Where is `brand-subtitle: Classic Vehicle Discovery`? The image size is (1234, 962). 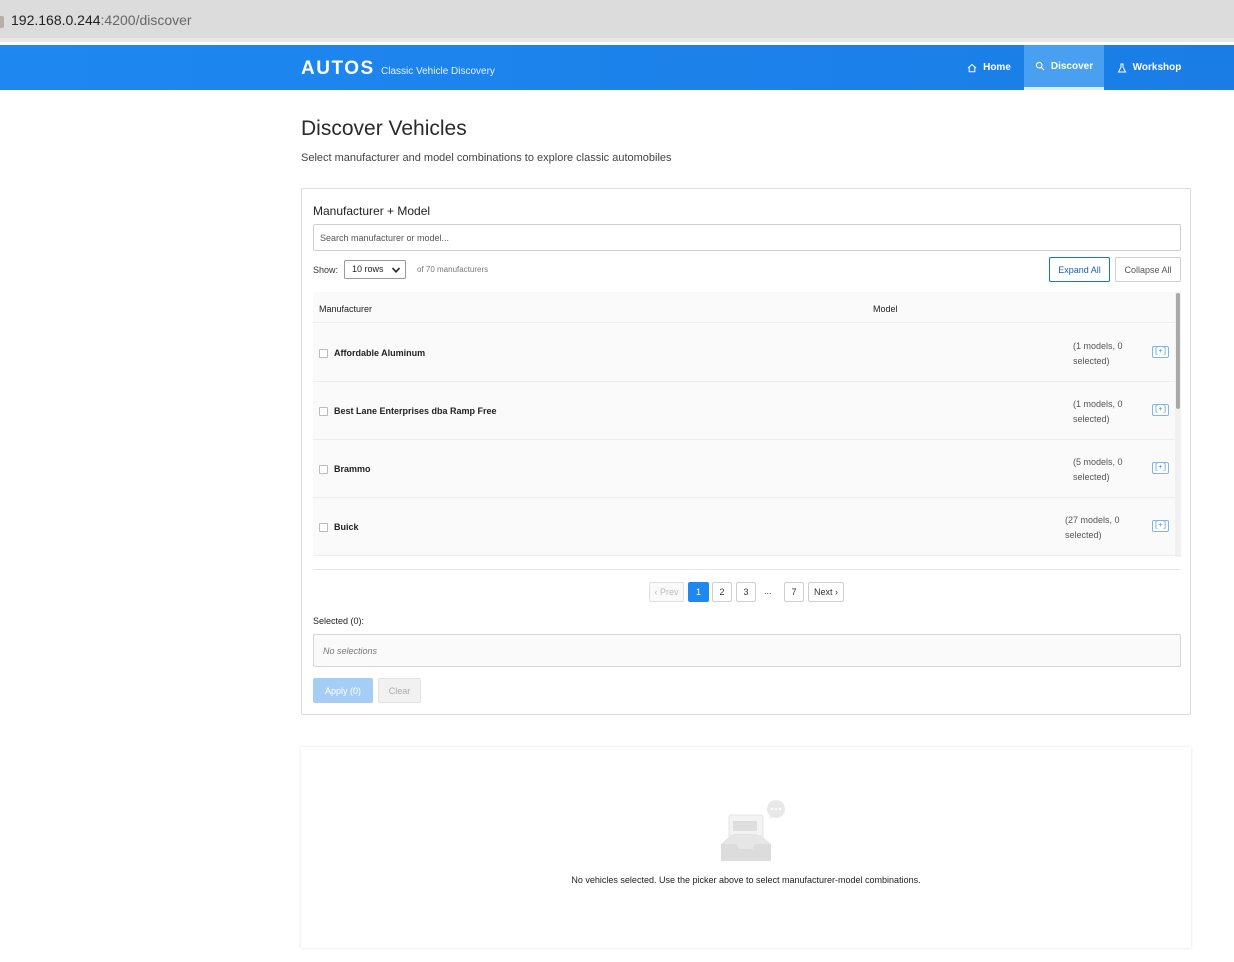 brand-subtitle: Classic Vehicle Discovery is located at coordinates (438, 71).